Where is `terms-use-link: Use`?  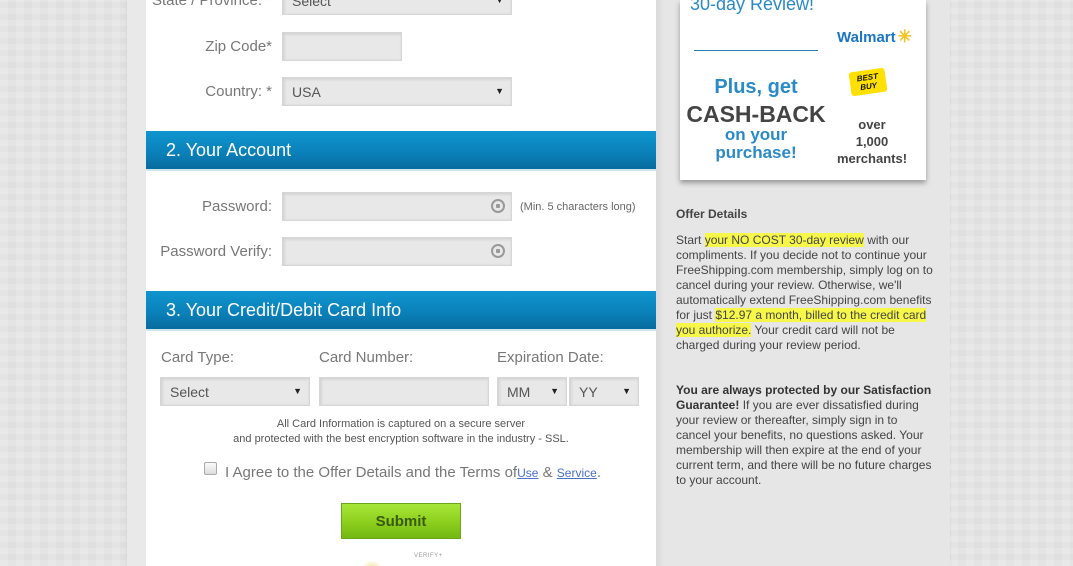 terms-use-link: Use is located at coordinates (527, 473).